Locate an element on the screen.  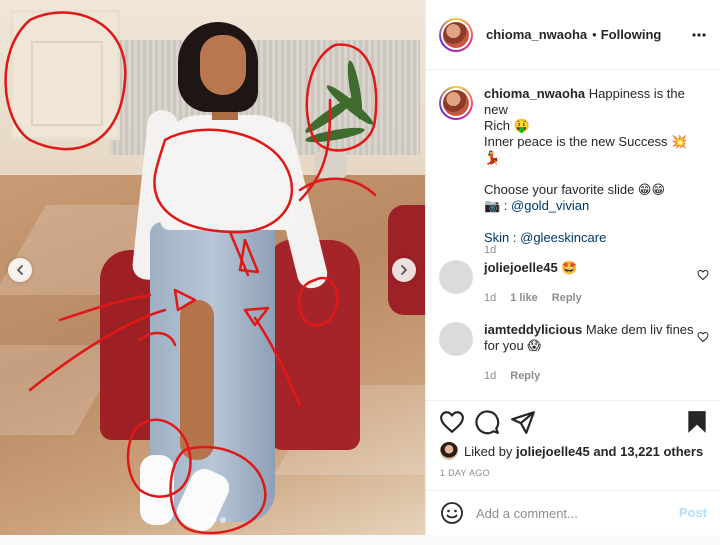
chevron-left-icon is located at coordinates (20, 270).